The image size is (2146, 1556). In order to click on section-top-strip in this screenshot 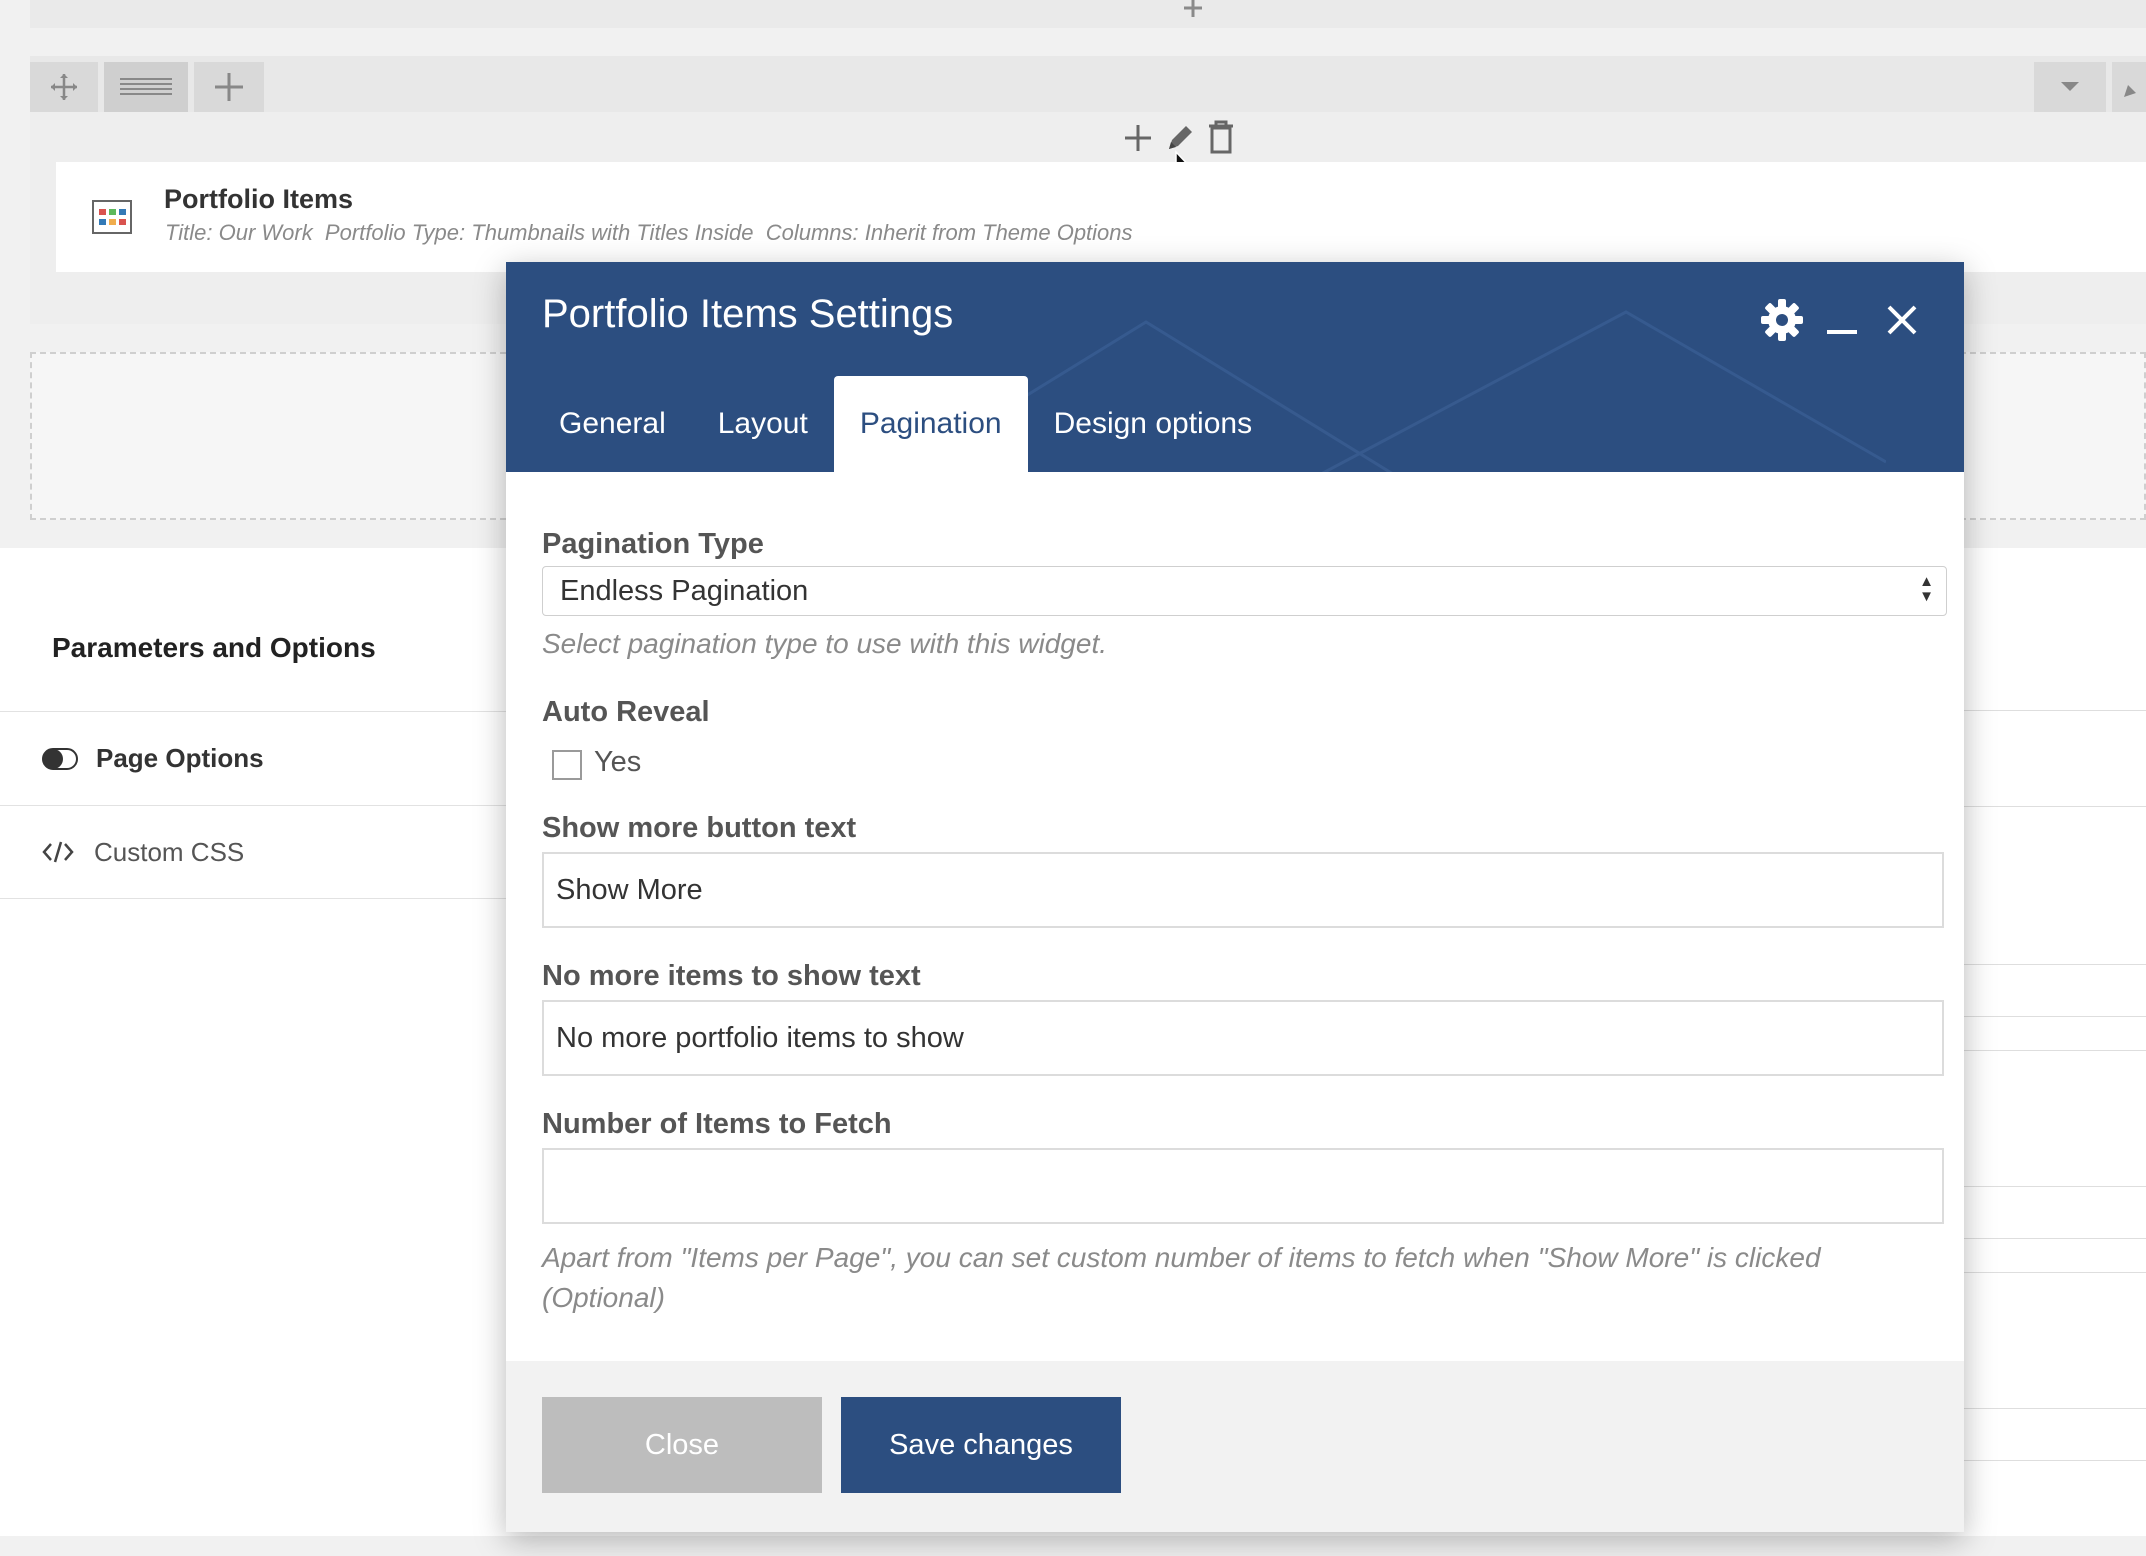, I will do `click(1088, 14)`.